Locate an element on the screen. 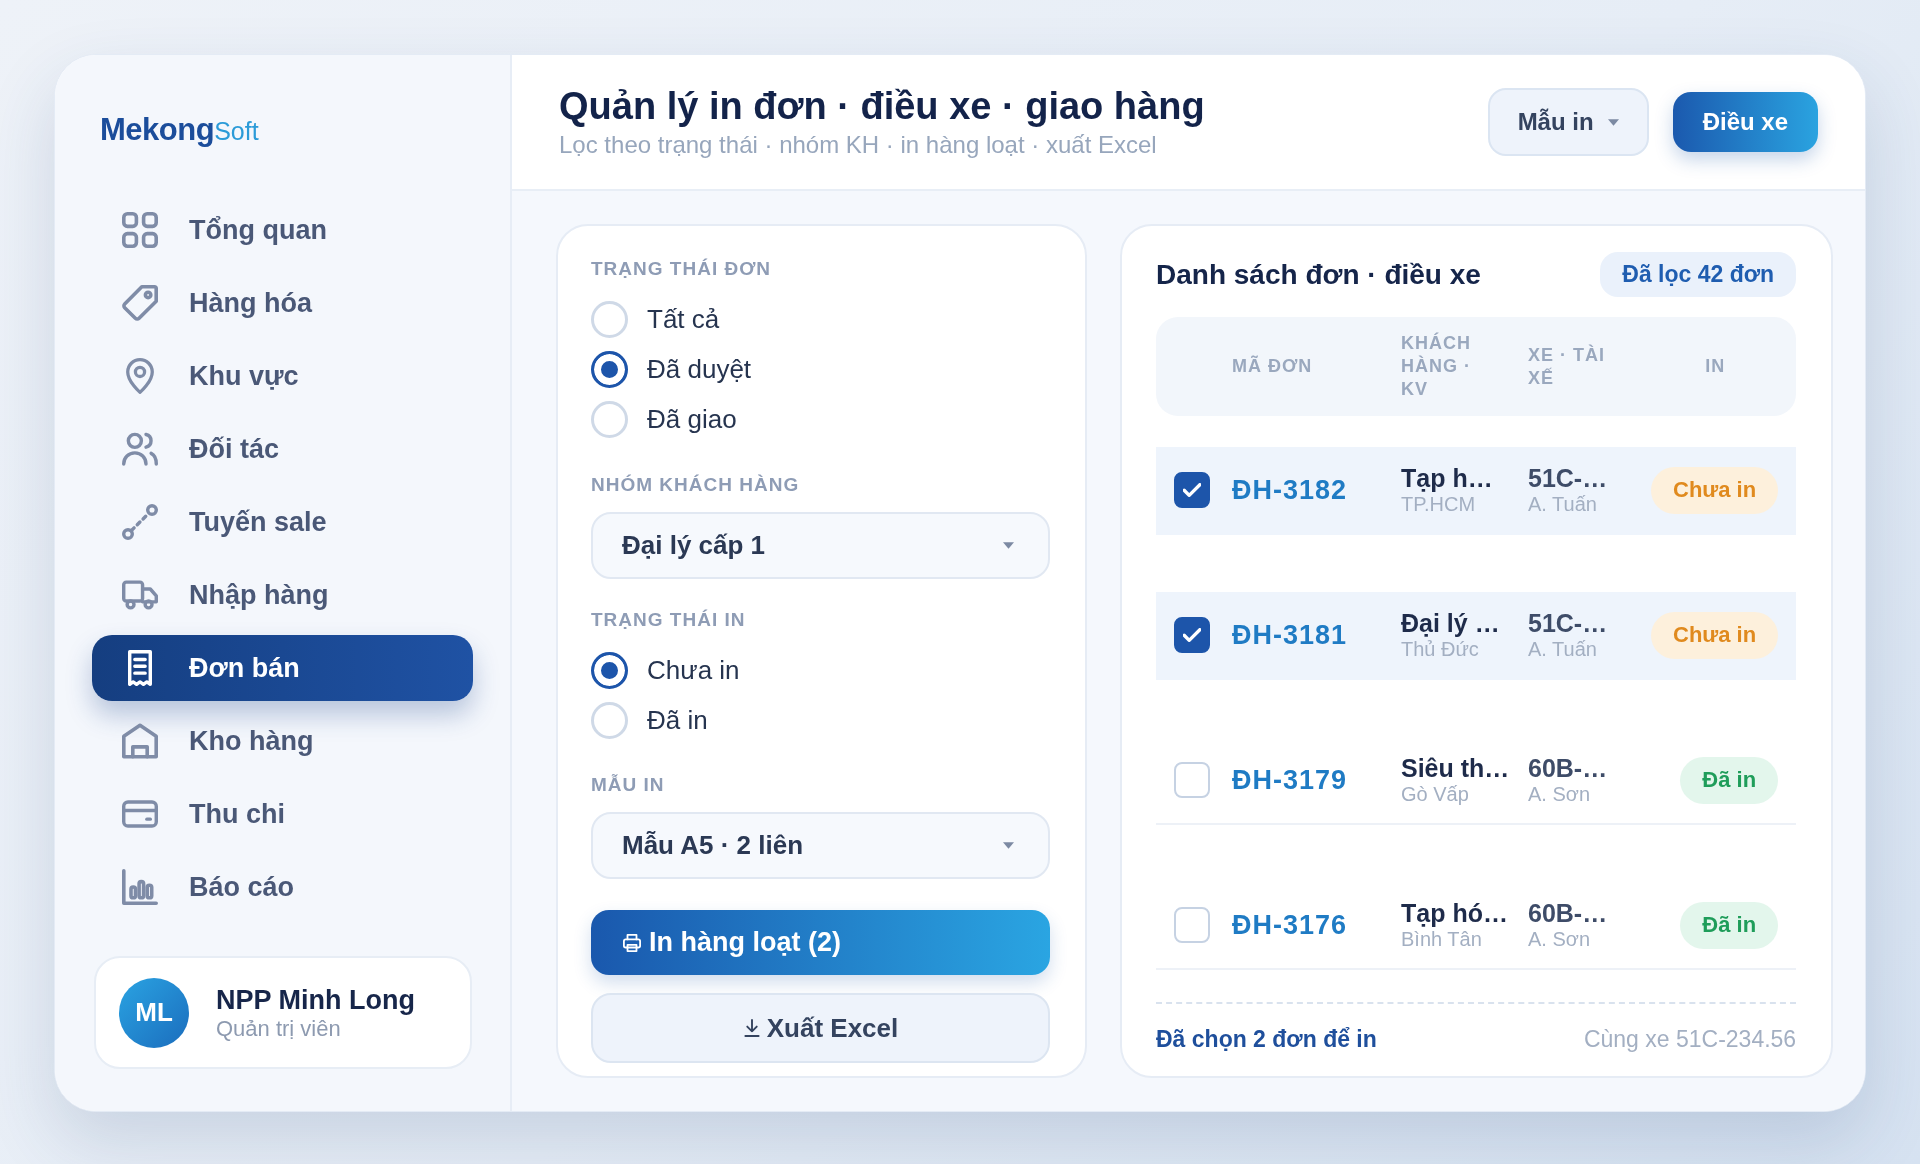 This screenshot has width=1920, height=1164. table-row: ĐH-3179 Siêu th… Gò Vấp 60B-… A. Sơn Đã in is located at coordinates (1476, 781).